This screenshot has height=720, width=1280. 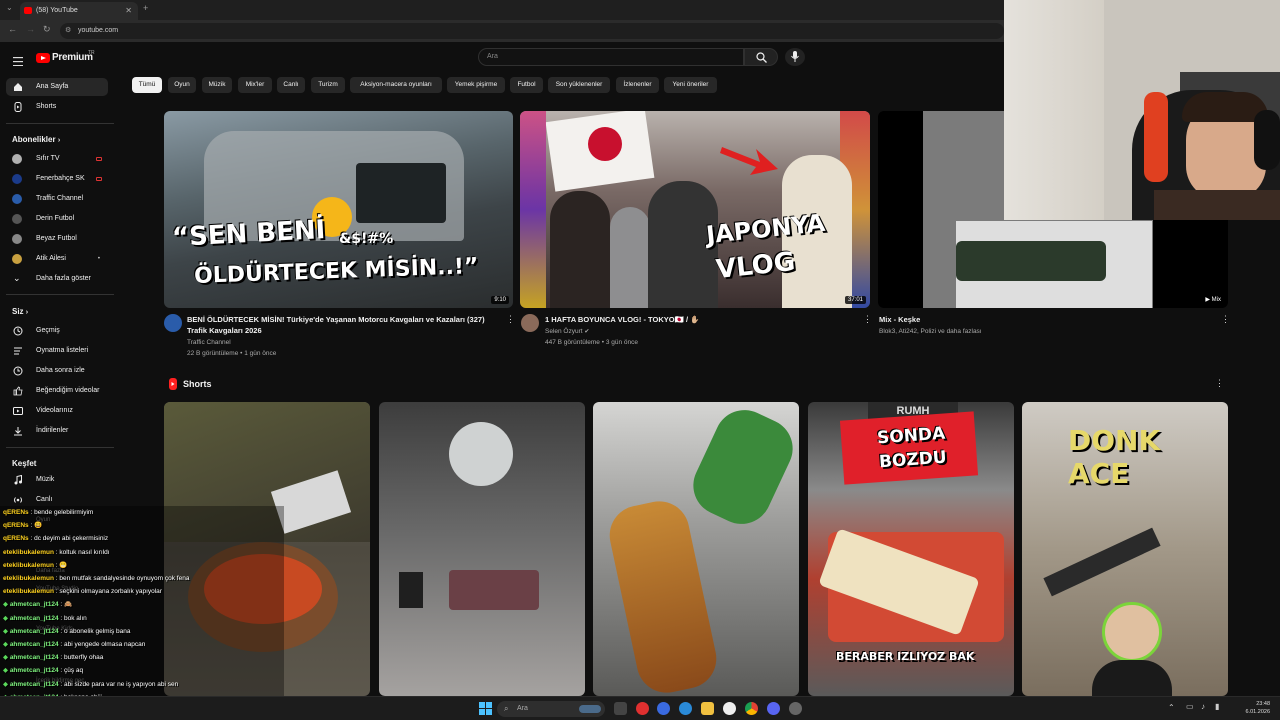 What do you see at coordinates (930, 331) in the screenshot?
I see `mix-artists: Blok3, Ati242, Polizi ve daha fazlası` at bounding box center [930, 331].